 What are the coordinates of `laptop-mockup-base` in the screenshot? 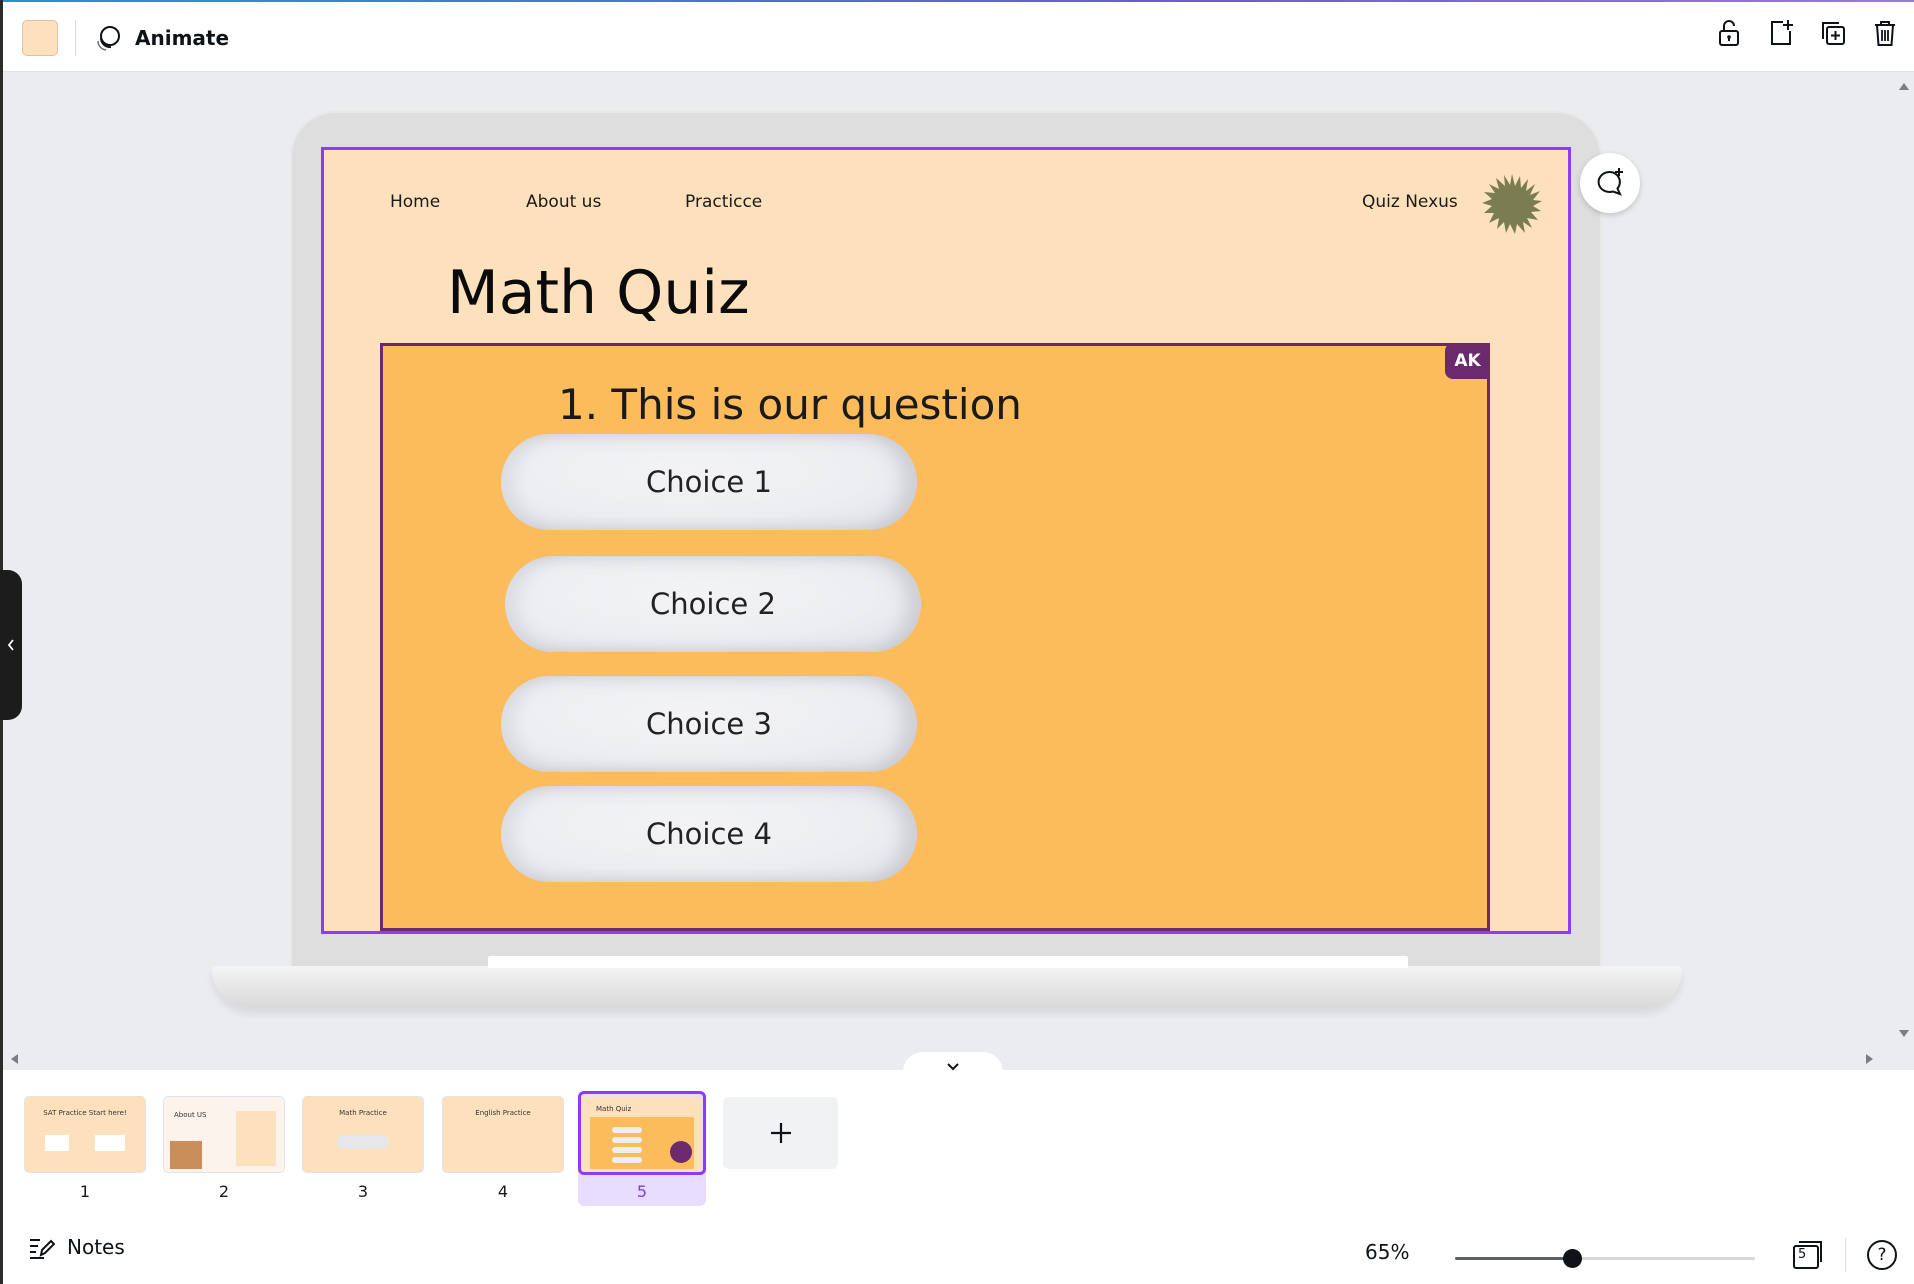 It's located at (947, 987).